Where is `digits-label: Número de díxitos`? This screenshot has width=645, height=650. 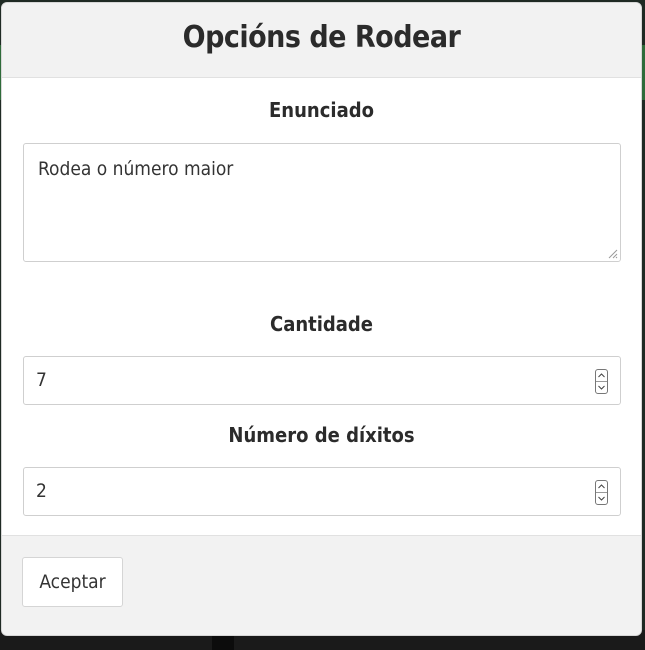 digits-label: Número de díxitos is located at coordinates (321, 435).